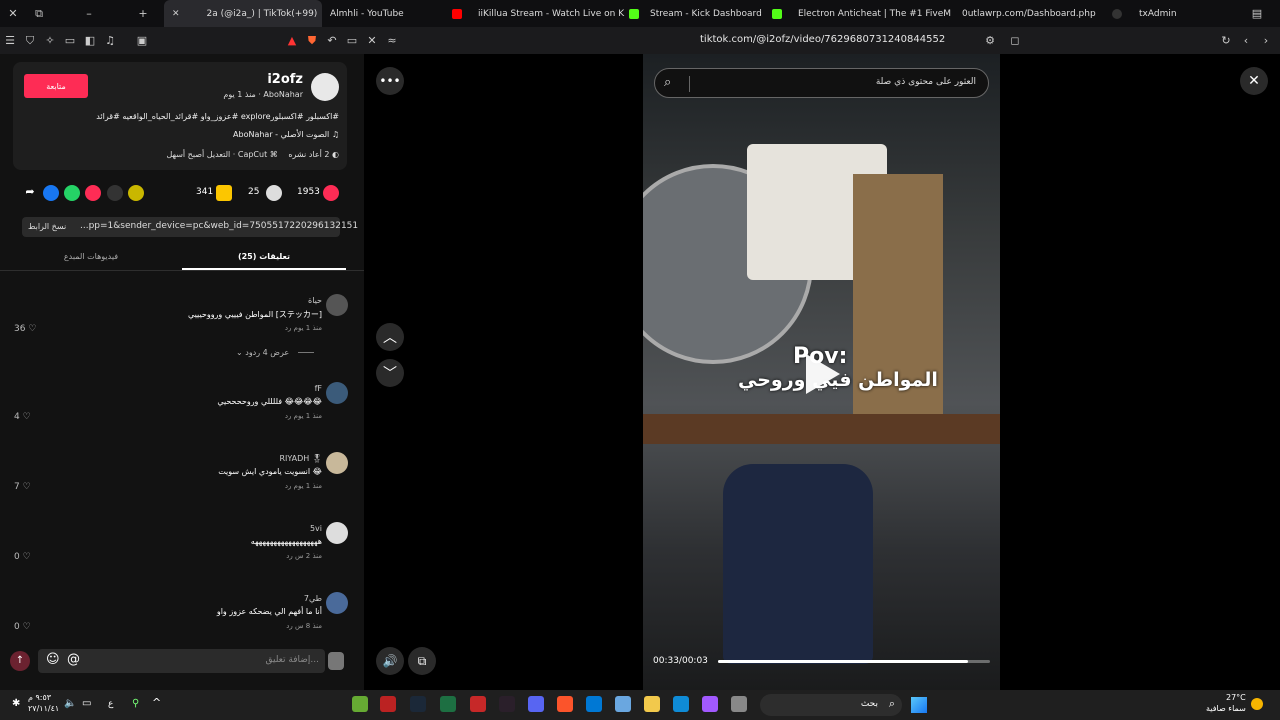 The image size is (1280, 720). I want to click on bookmark-icon, so click(224, 193).